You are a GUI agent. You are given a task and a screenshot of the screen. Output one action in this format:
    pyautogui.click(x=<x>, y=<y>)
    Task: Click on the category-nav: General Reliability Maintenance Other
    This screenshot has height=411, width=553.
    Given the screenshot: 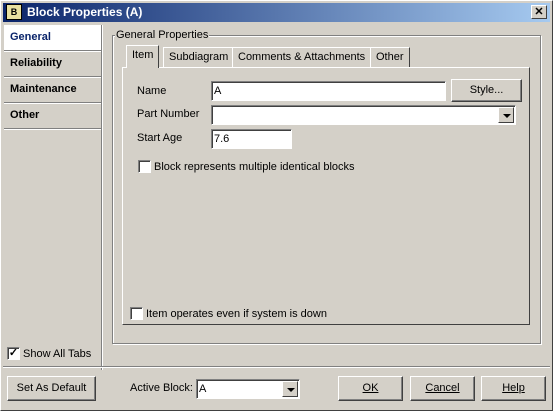 What is the action you would take?
    pyautogui.click(x=52, y=197)
    